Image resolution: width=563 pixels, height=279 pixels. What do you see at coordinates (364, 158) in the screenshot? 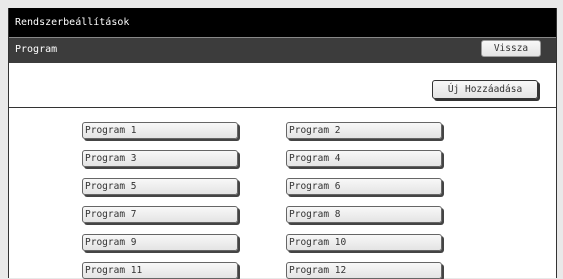
I see `program-button-4: Program 4` at bounding box center [364, 158].